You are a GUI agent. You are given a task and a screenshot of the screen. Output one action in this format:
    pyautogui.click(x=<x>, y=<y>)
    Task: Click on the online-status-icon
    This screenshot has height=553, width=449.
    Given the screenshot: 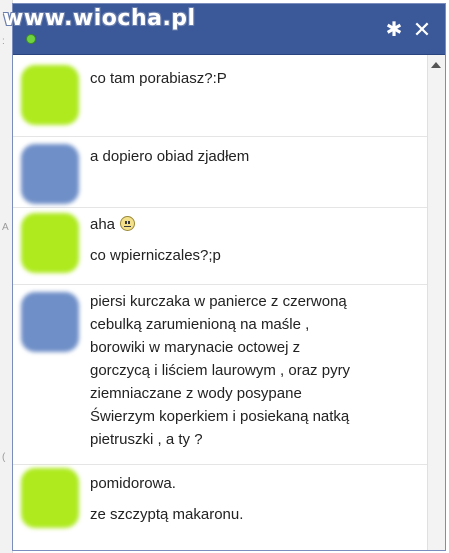 What is the action you would take?
    pyautogui.click(x=31, y=39)
    